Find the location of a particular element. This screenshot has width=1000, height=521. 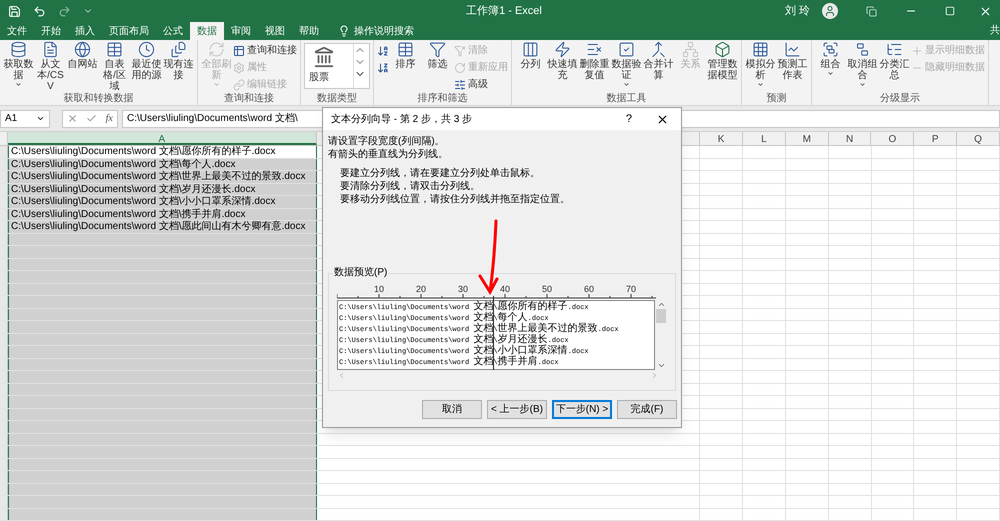

preview-label: 数据预览(P) is located at coordinates (360, 273).